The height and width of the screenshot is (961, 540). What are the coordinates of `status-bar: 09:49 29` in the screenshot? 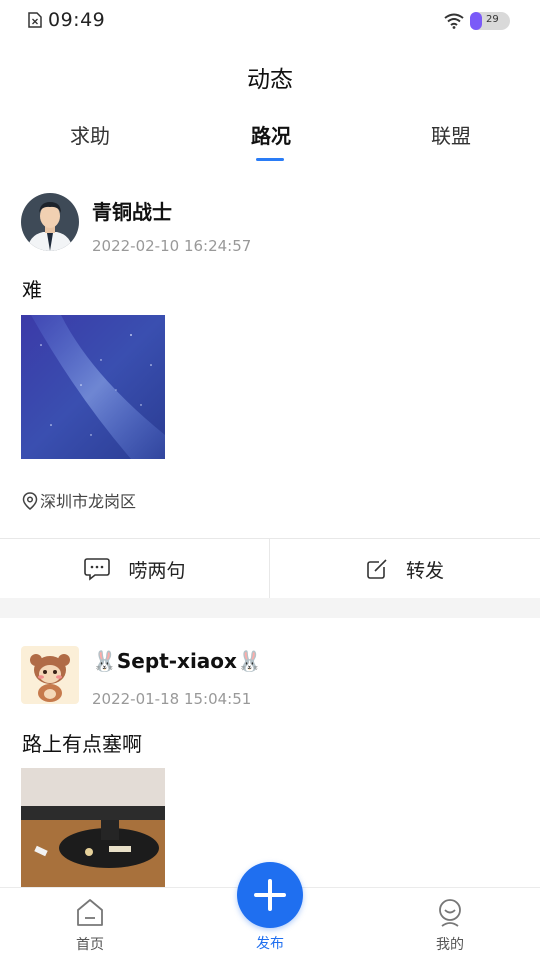 It's located at (270, 20).